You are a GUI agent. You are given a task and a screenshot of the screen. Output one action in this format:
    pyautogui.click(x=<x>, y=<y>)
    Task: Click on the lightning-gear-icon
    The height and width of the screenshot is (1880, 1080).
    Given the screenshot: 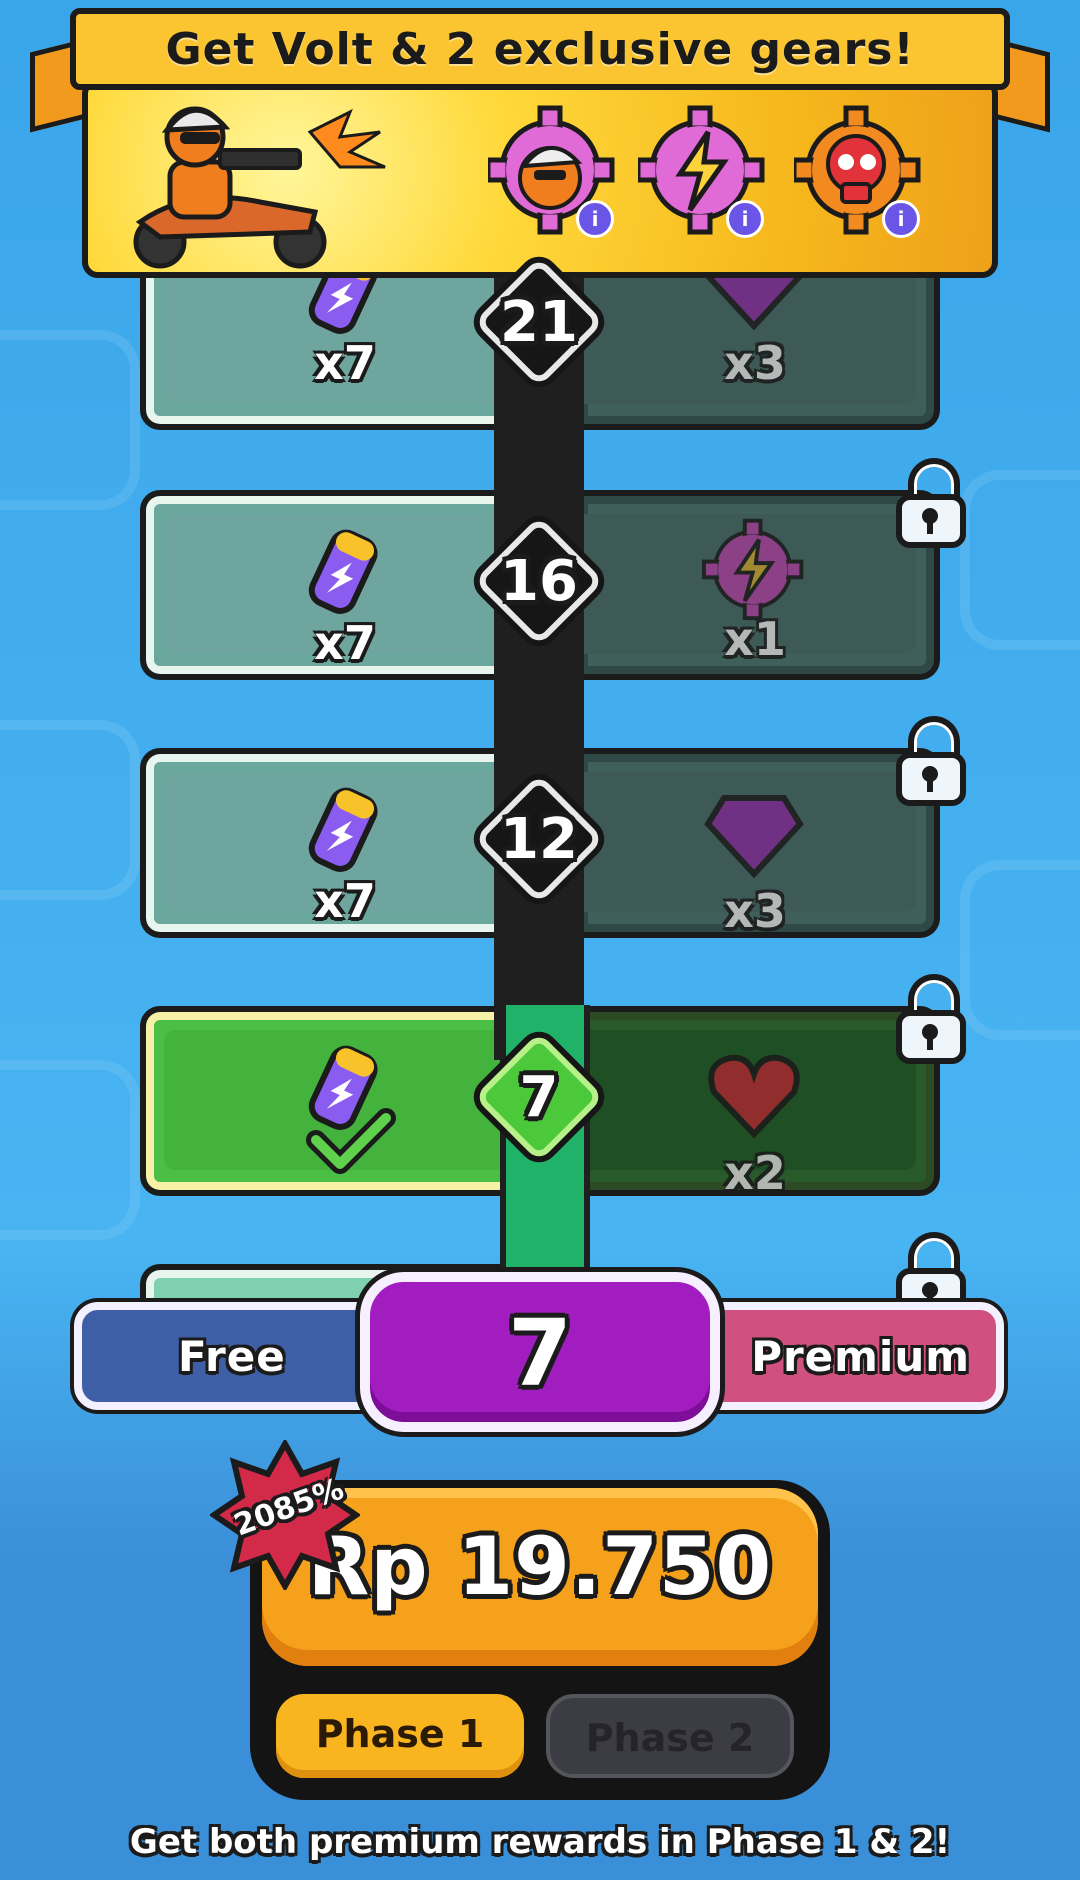 What is the action you would take?
    pyautogui.click(x=752, y=569)
    